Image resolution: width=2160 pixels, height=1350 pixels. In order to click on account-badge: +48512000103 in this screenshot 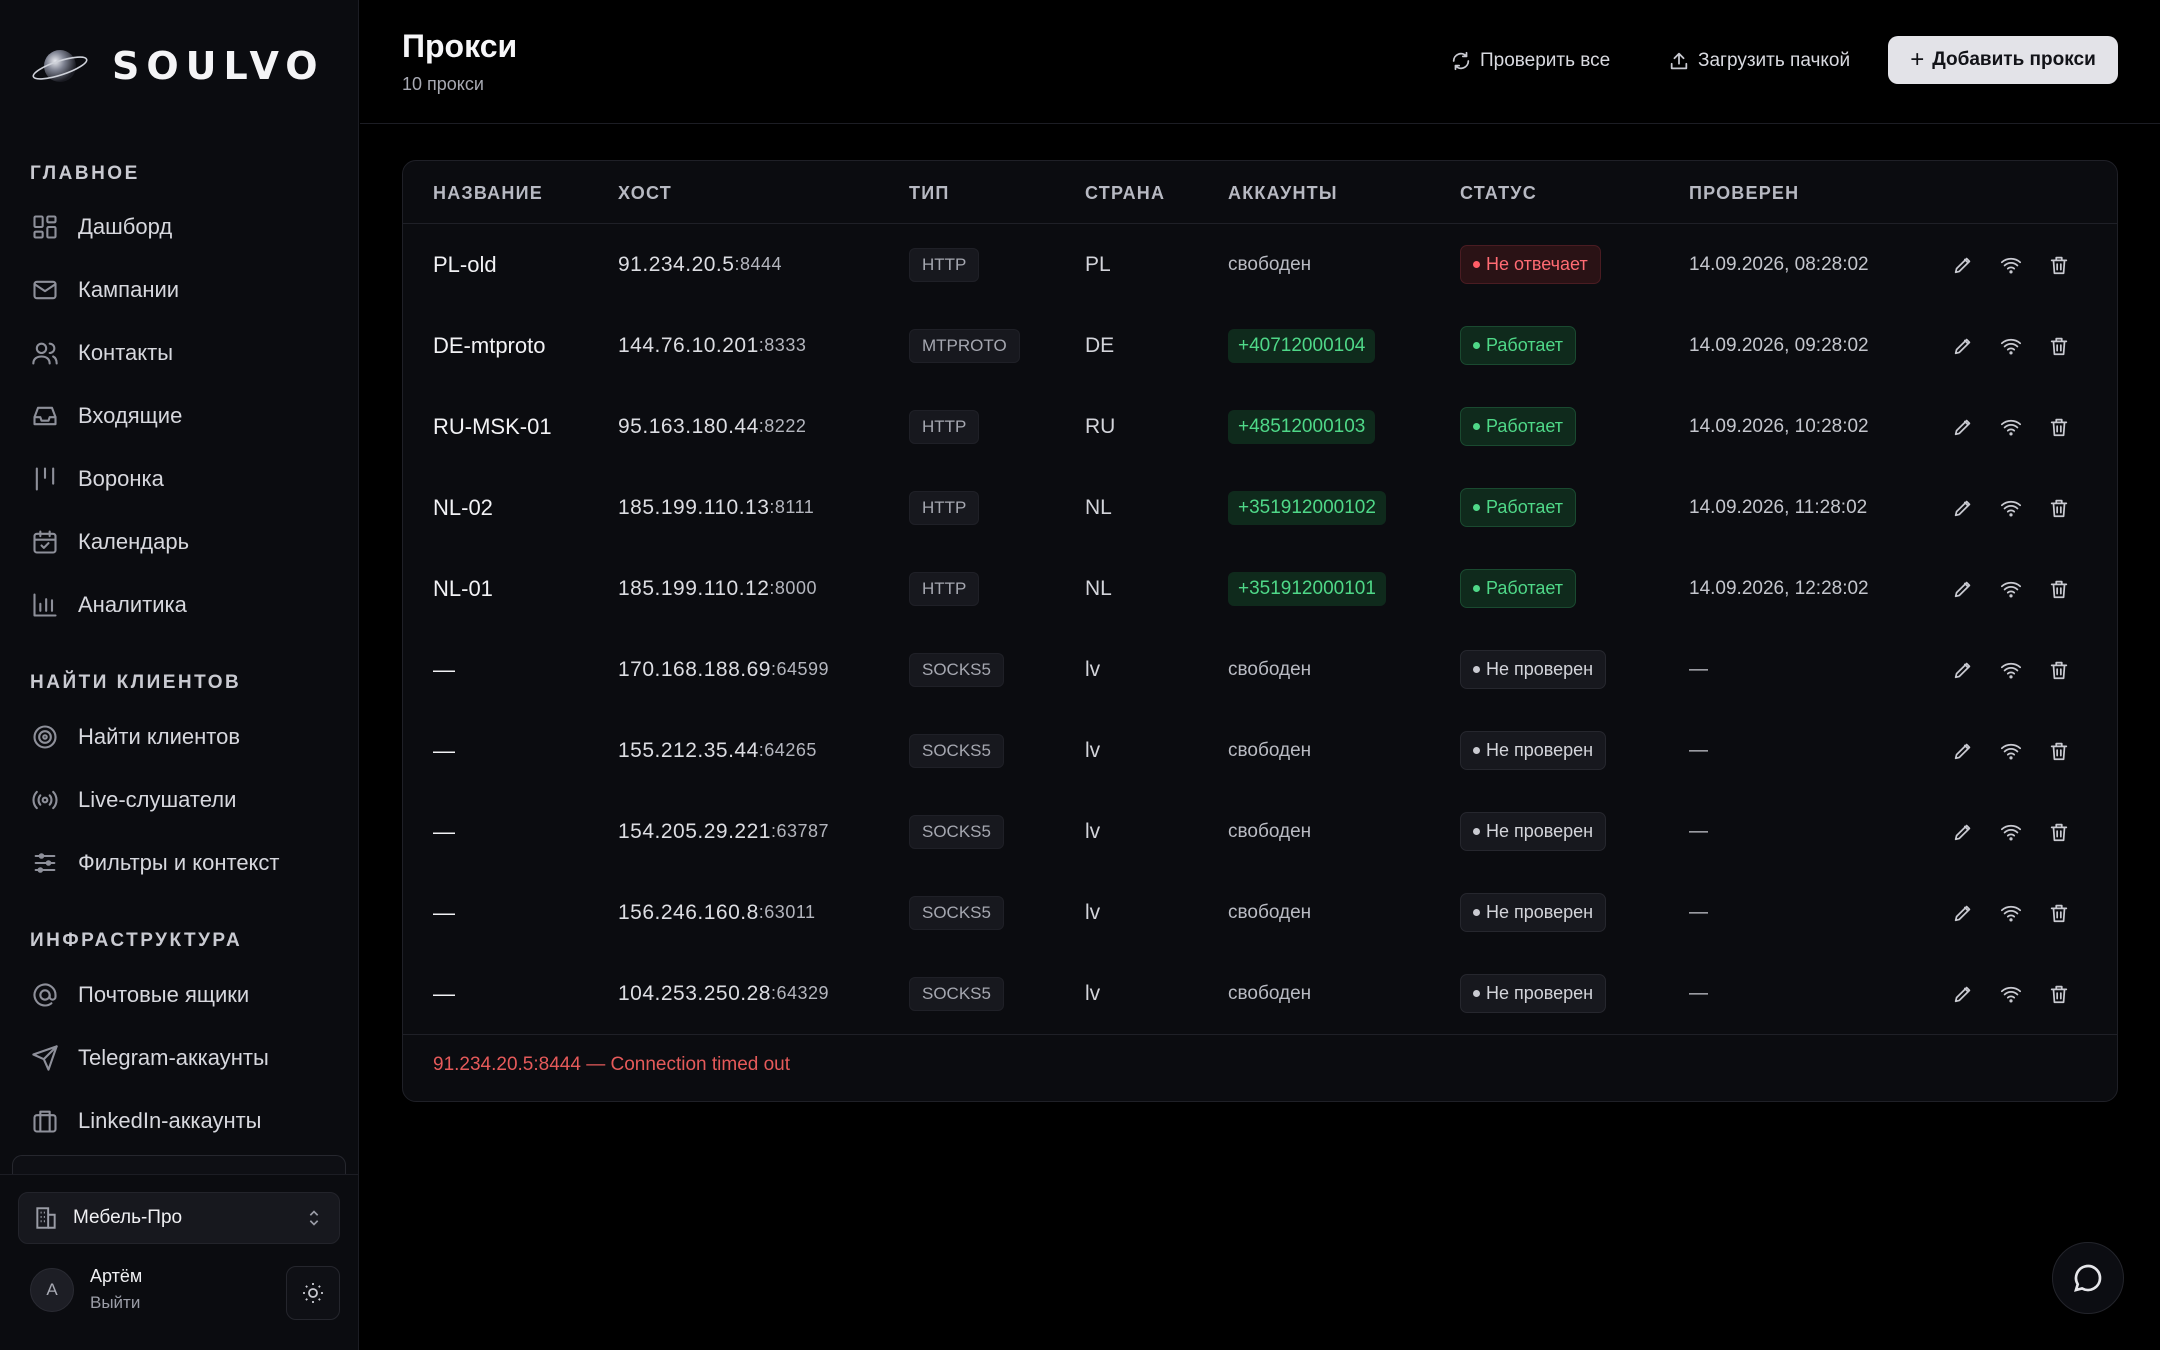, I will do `click(1302, 426)`.